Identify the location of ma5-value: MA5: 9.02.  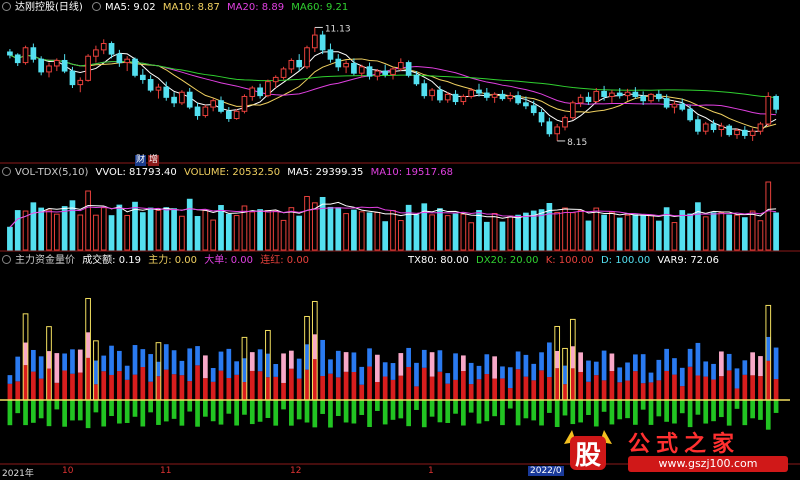
(130, 7).